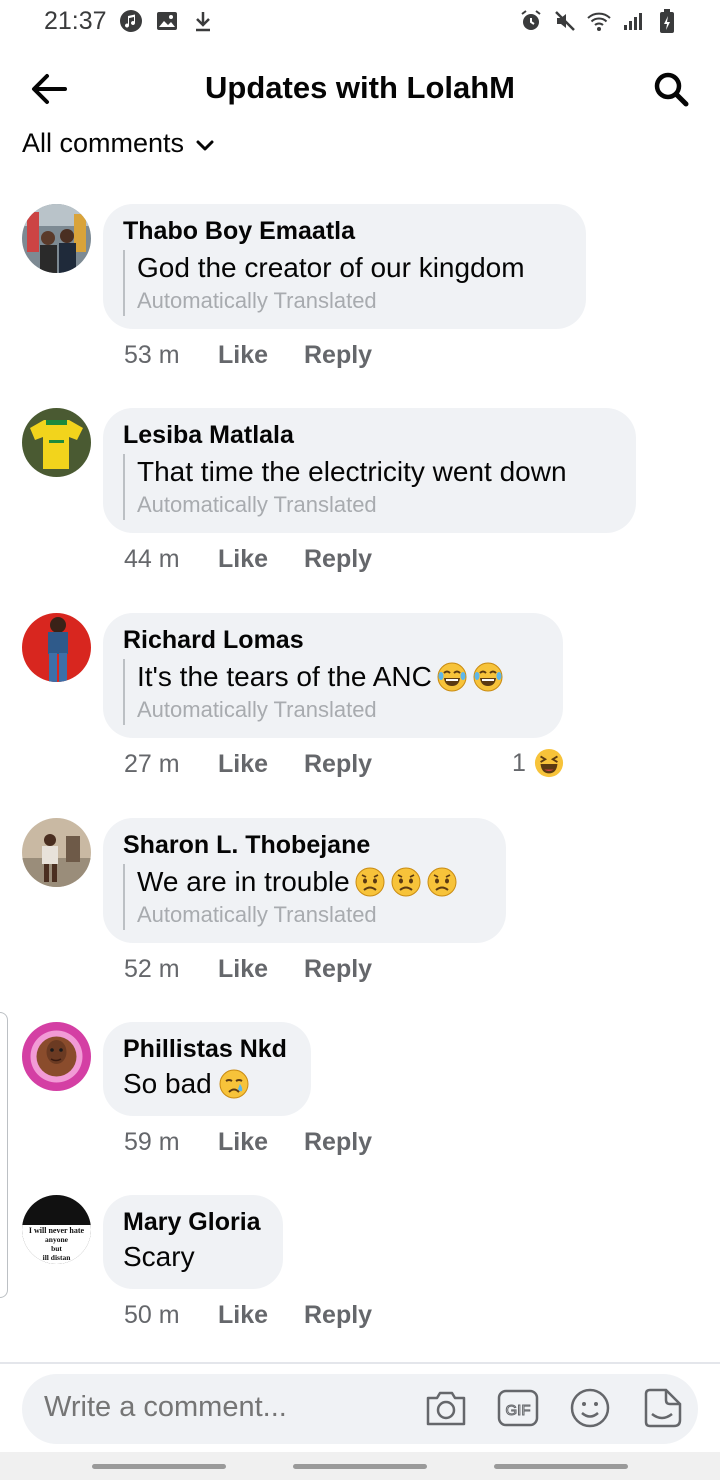 The image size is (720, 1480). What do you see at coordinates (331, 267) in the screenshot?
I see `comment-text: God the creator of our kingdom` at bounding box center [331, 267].